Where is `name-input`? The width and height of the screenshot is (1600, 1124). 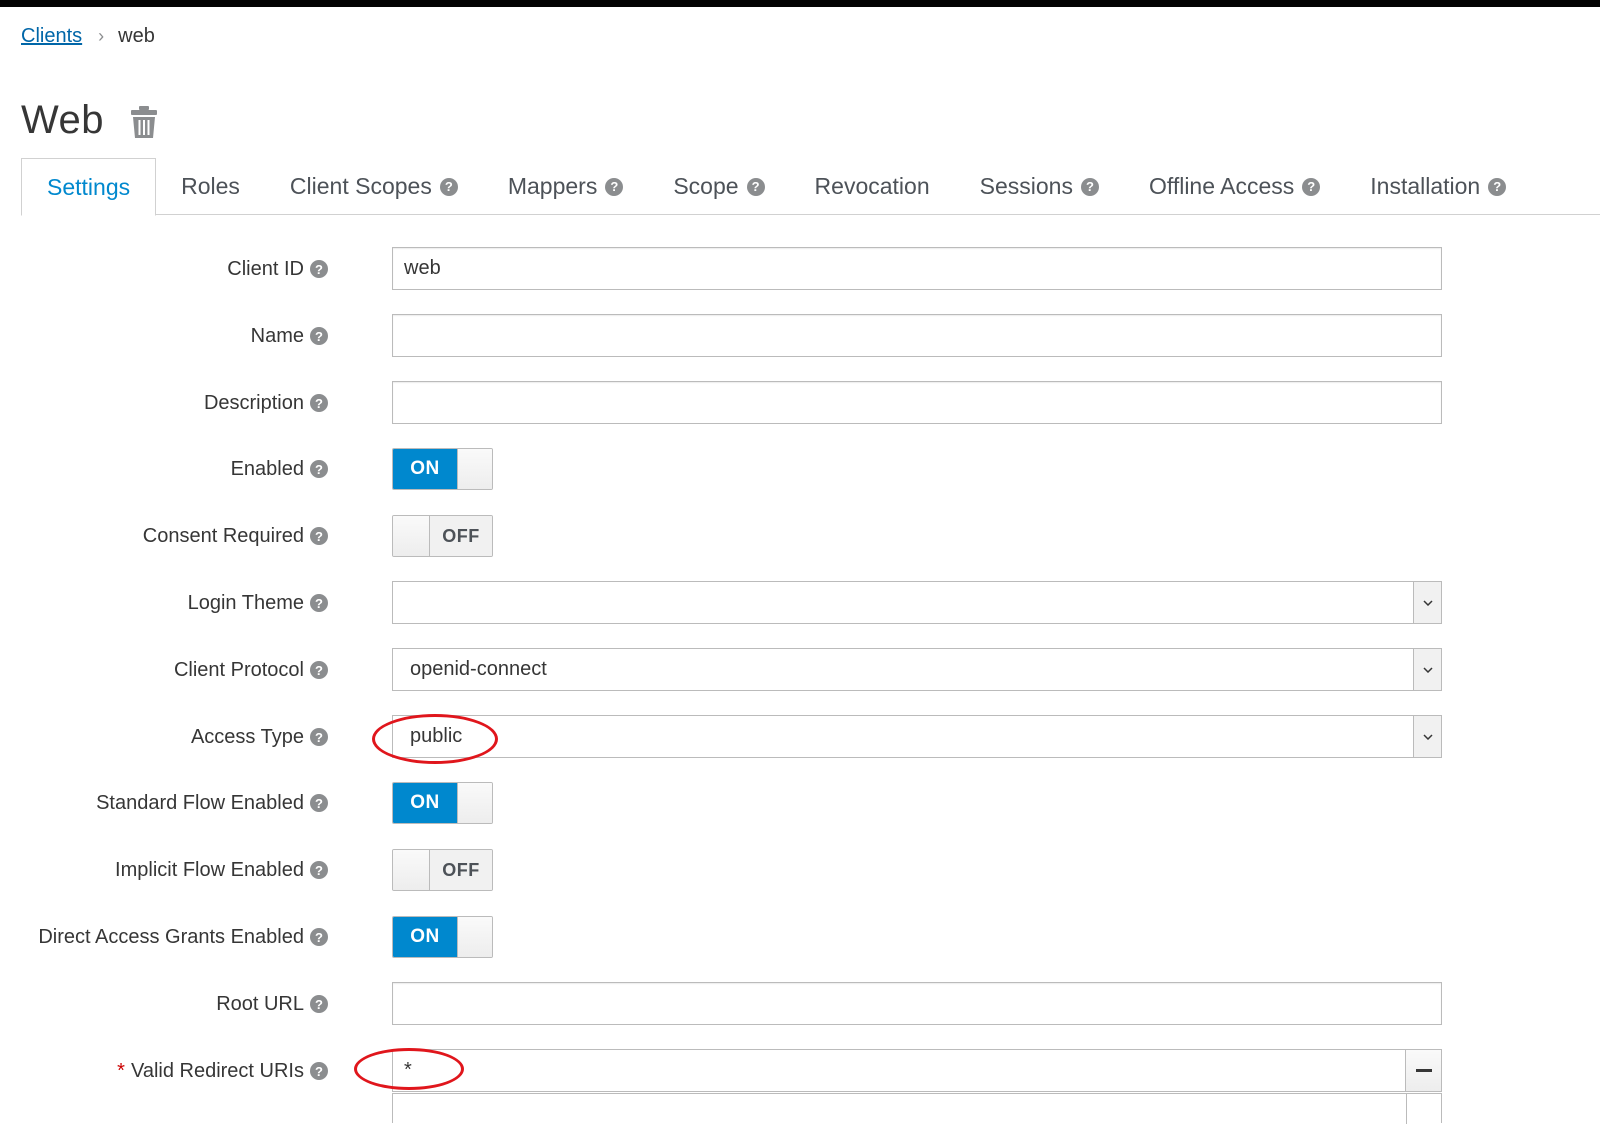 name-input is located at coordinates (917, 335).